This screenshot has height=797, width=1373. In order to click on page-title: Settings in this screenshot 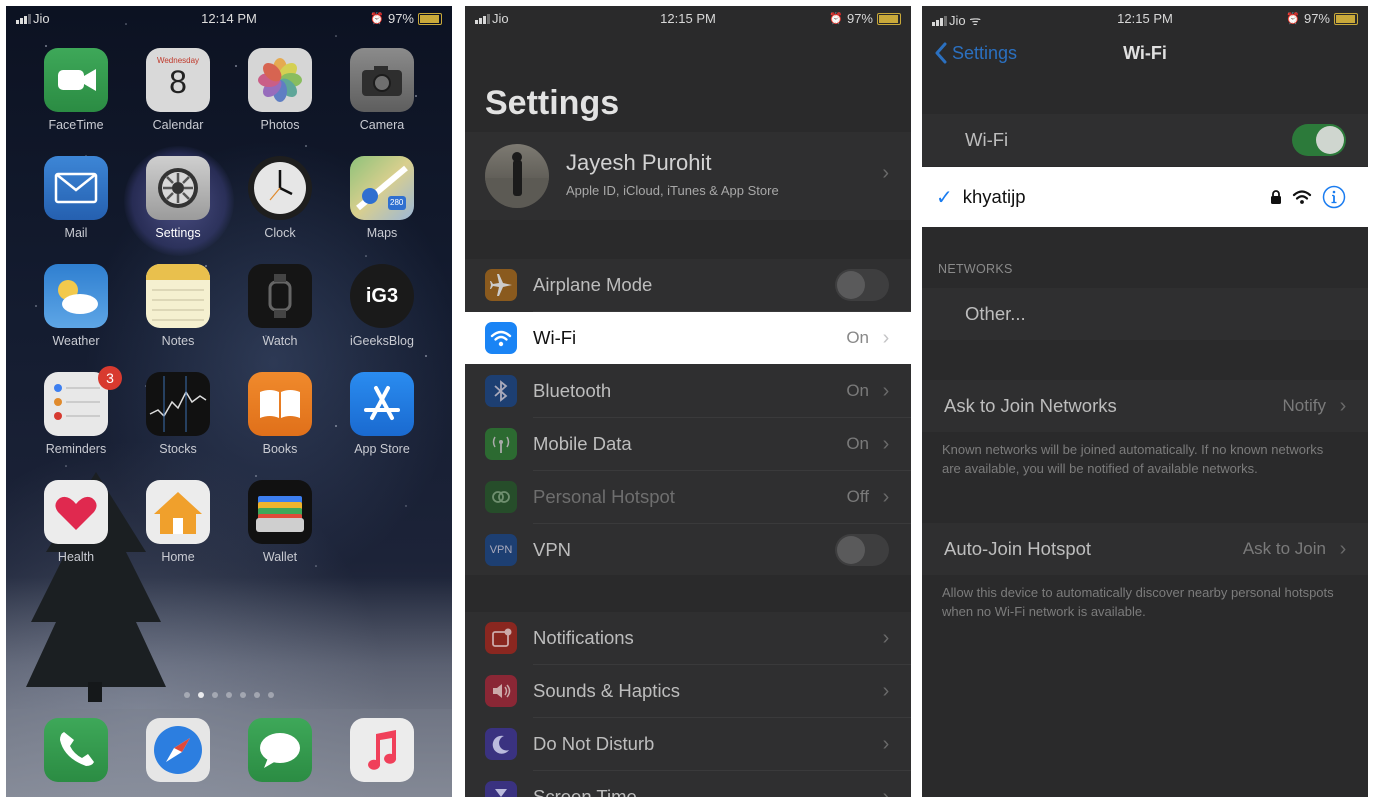, I will do `click(552, 103)`.